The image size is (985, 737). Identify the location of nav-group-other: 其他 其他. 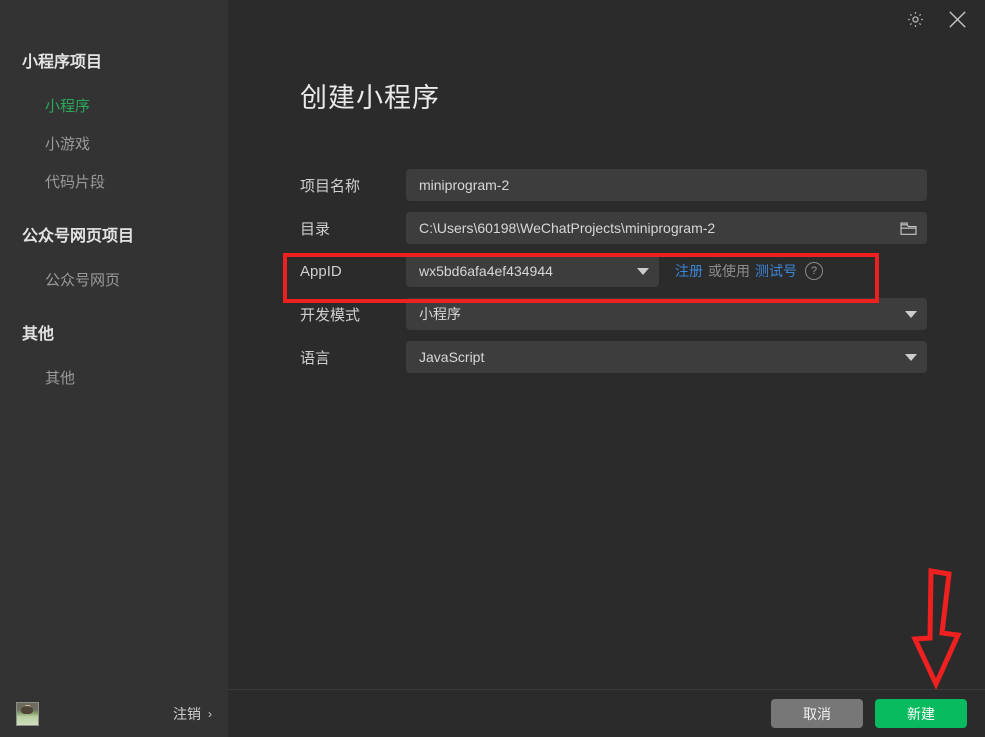
(114, 361).